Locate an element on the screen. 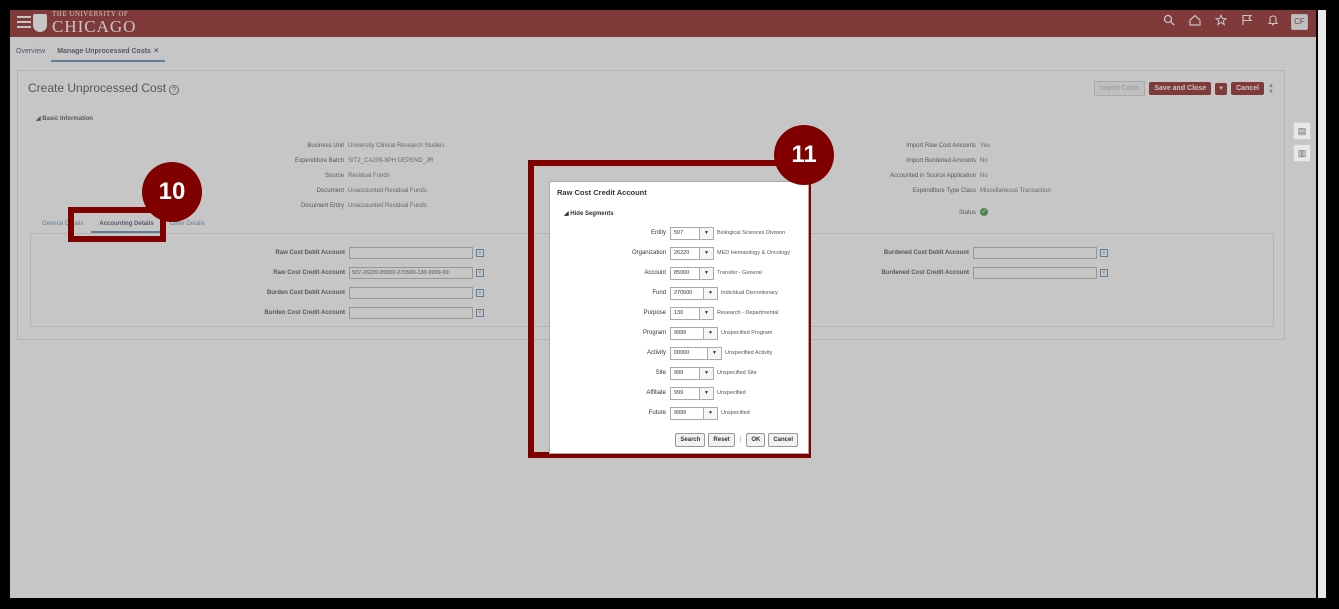  segment-label: Account is located at coordinates (655, 273).